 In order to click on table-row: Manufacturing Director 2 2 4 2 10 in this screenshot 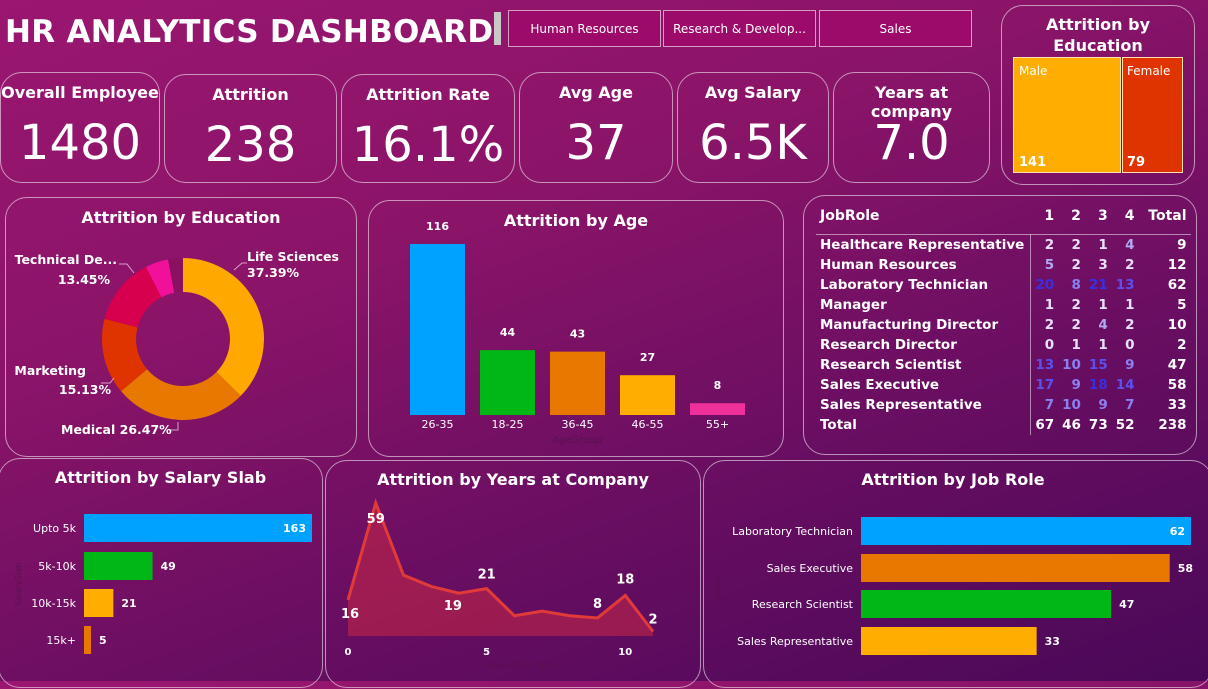, I will do `click(1003, 325)`.